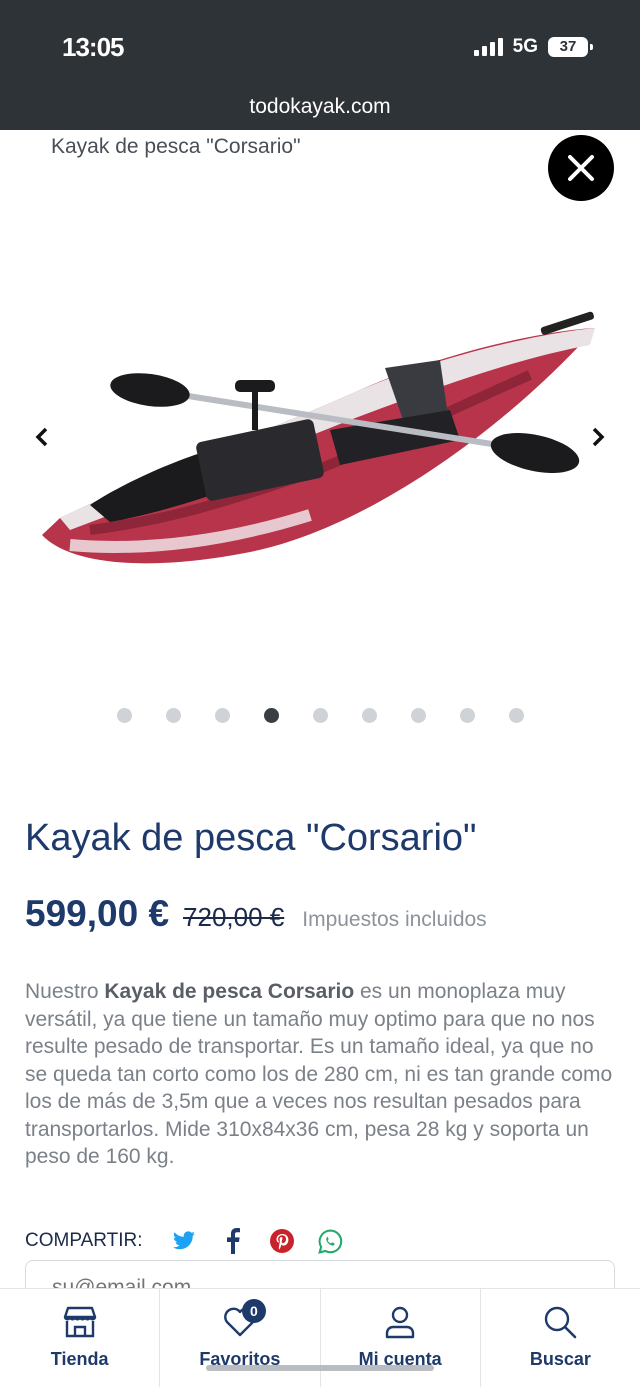 The height and width of the screenshot is (1387, 640). Describe the element at coordinates (97, 913) in the screenshot. I see `product-price: 599,00 €` at that location.